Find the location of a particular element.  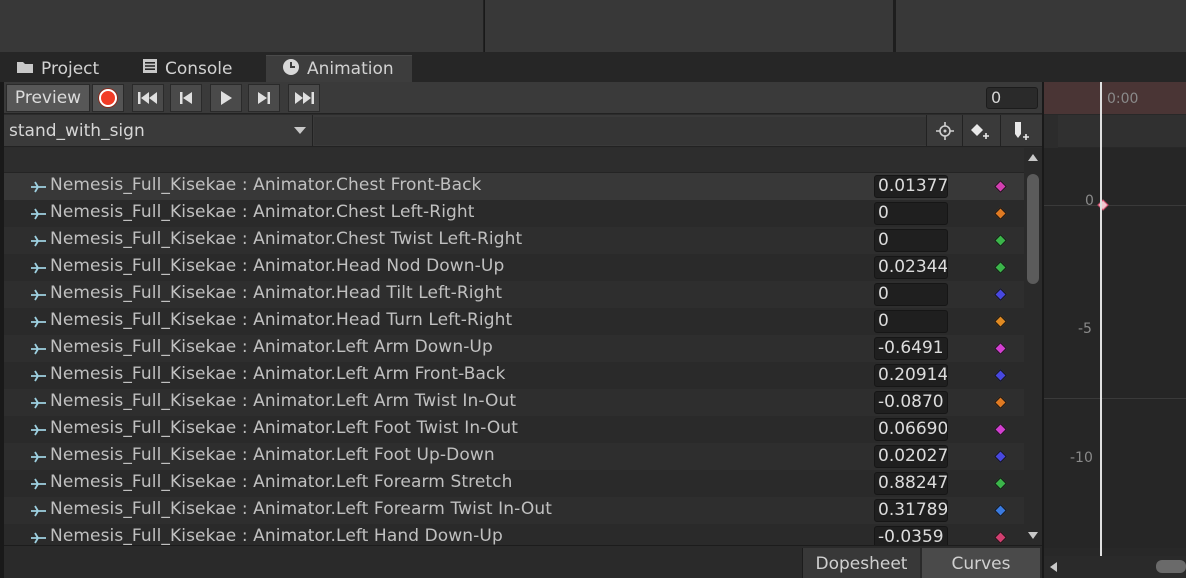

play-button is located at coordinates (226, 98).